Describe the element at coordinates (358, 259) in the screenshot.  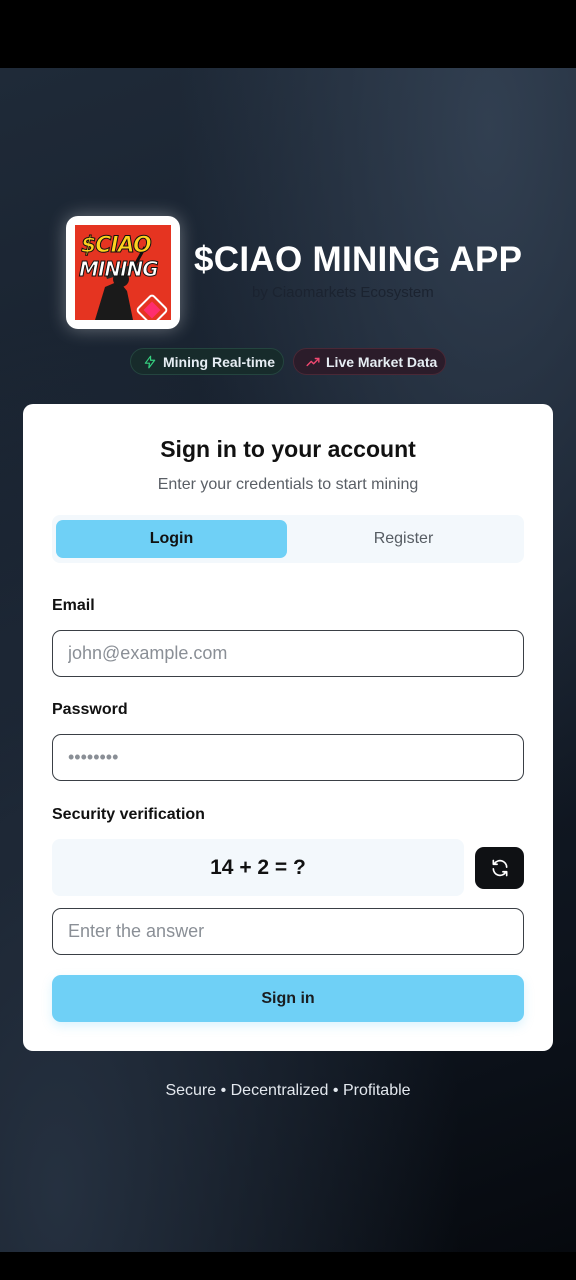
I see `app-title: $CIAO MINING APP` at that location.